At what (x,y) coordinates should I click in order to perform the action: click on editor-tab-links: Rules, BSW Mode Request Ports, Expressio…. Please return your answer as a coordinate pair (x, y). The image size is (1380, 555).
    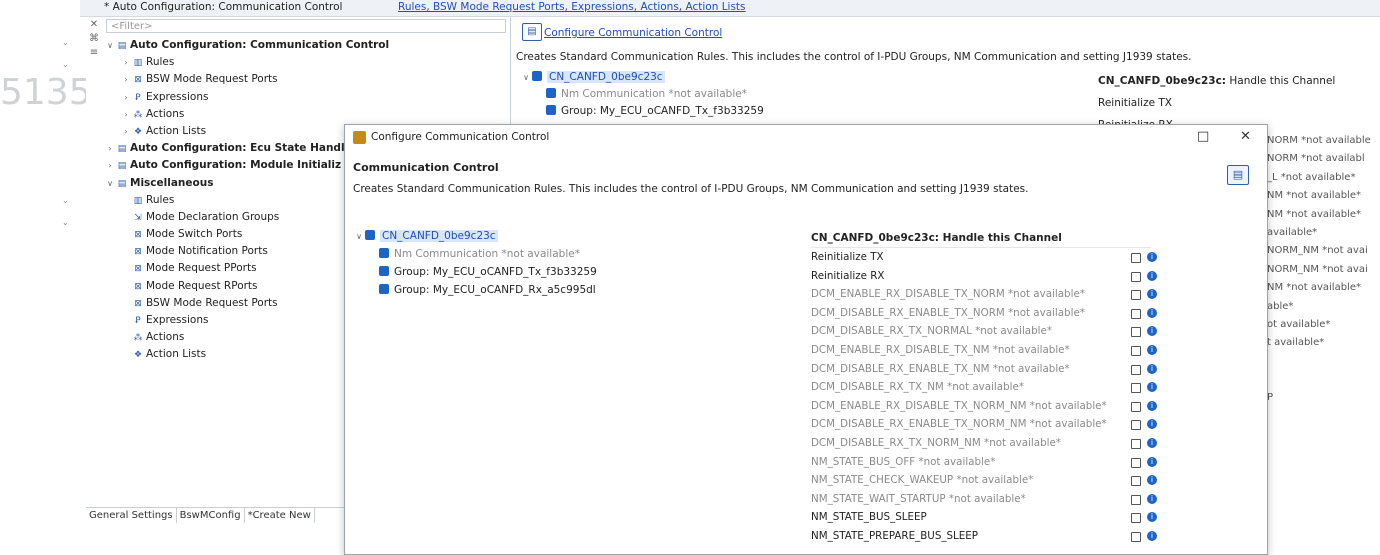
    Looking at the image, I should click on (572, 7).